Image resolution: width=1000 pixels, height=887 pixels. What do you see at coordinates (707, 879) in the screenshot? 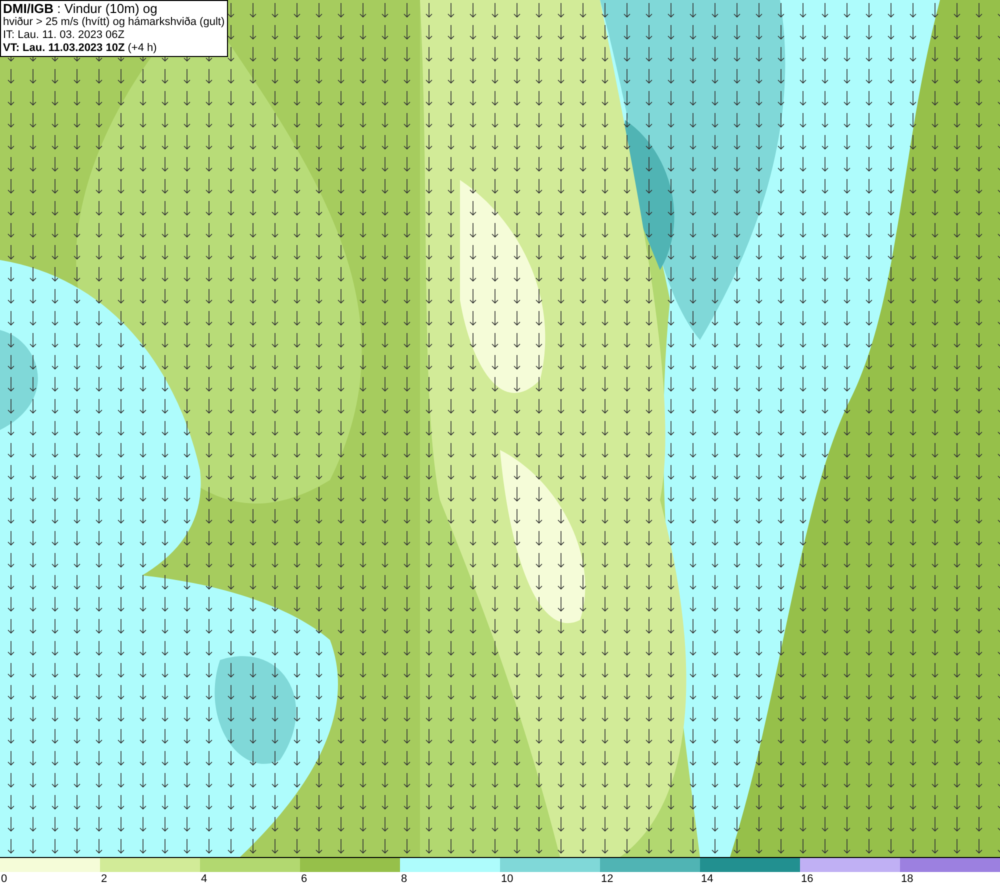
I see `legend-label: 14` at bounding box center [707, 879].